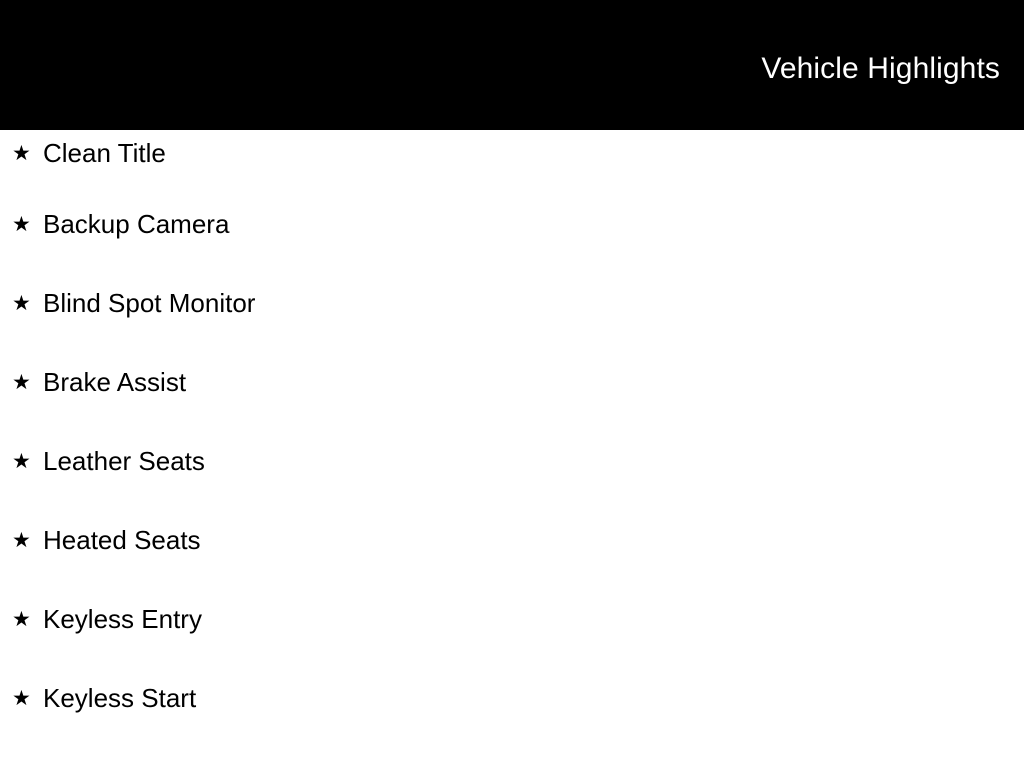 The image size is (1024, 768). What do you see at coordinates (115, 382) in the screenshot?
I see `highlight-label: Brake Assist` at bounding box center [115, 382].